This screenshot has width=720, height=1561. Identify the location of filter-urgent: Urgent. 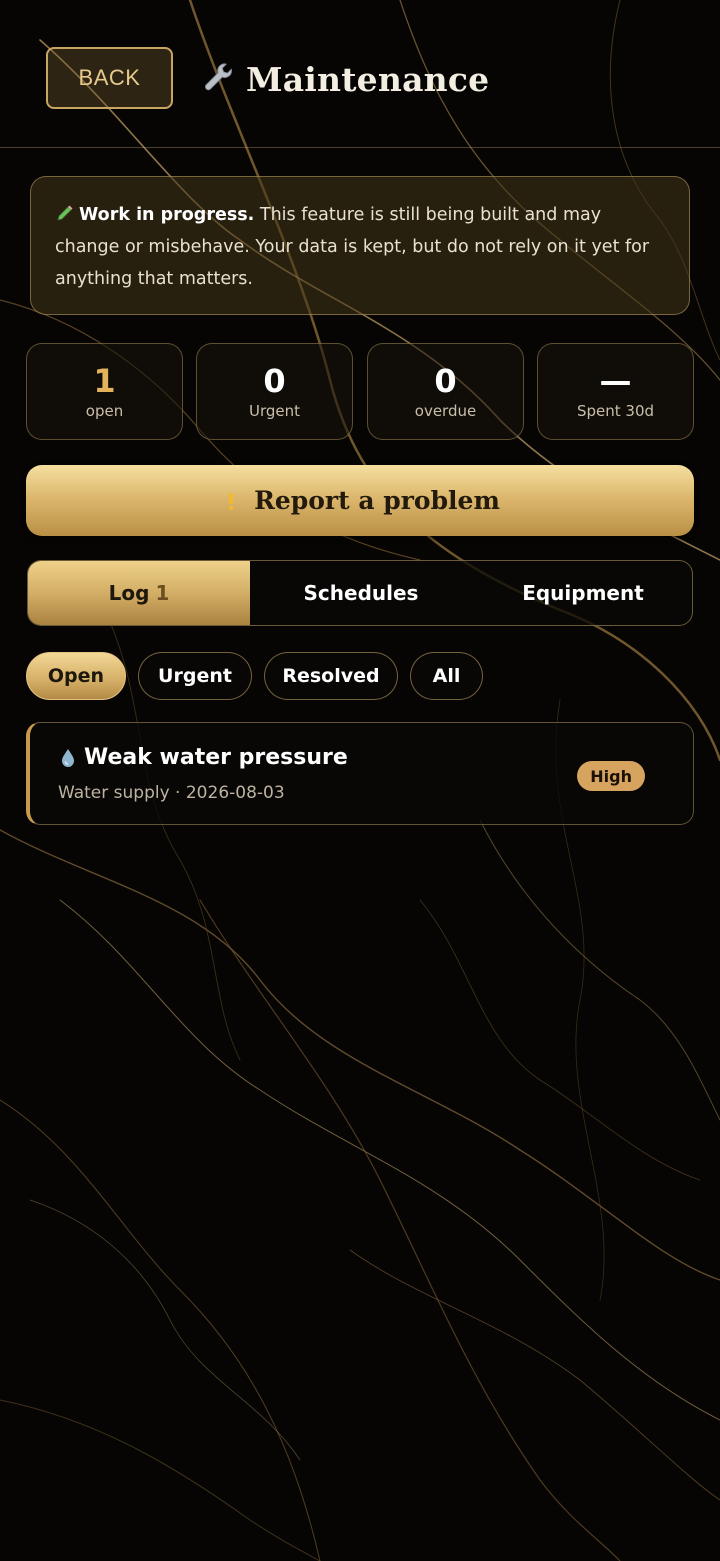
(195, 676).